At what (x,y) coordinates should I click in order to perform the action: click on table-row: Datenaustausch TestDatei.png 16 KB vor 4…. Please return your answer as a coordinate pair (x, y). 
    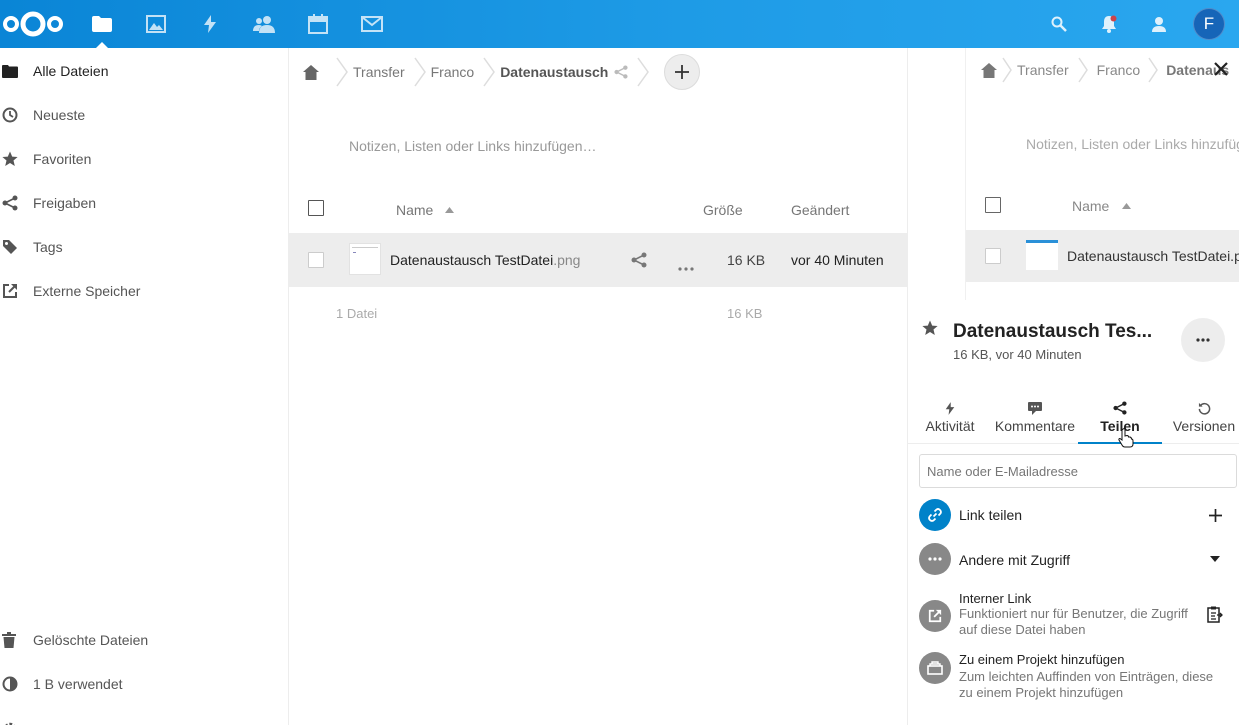
    Looking at the image, I should click on (598, 260).